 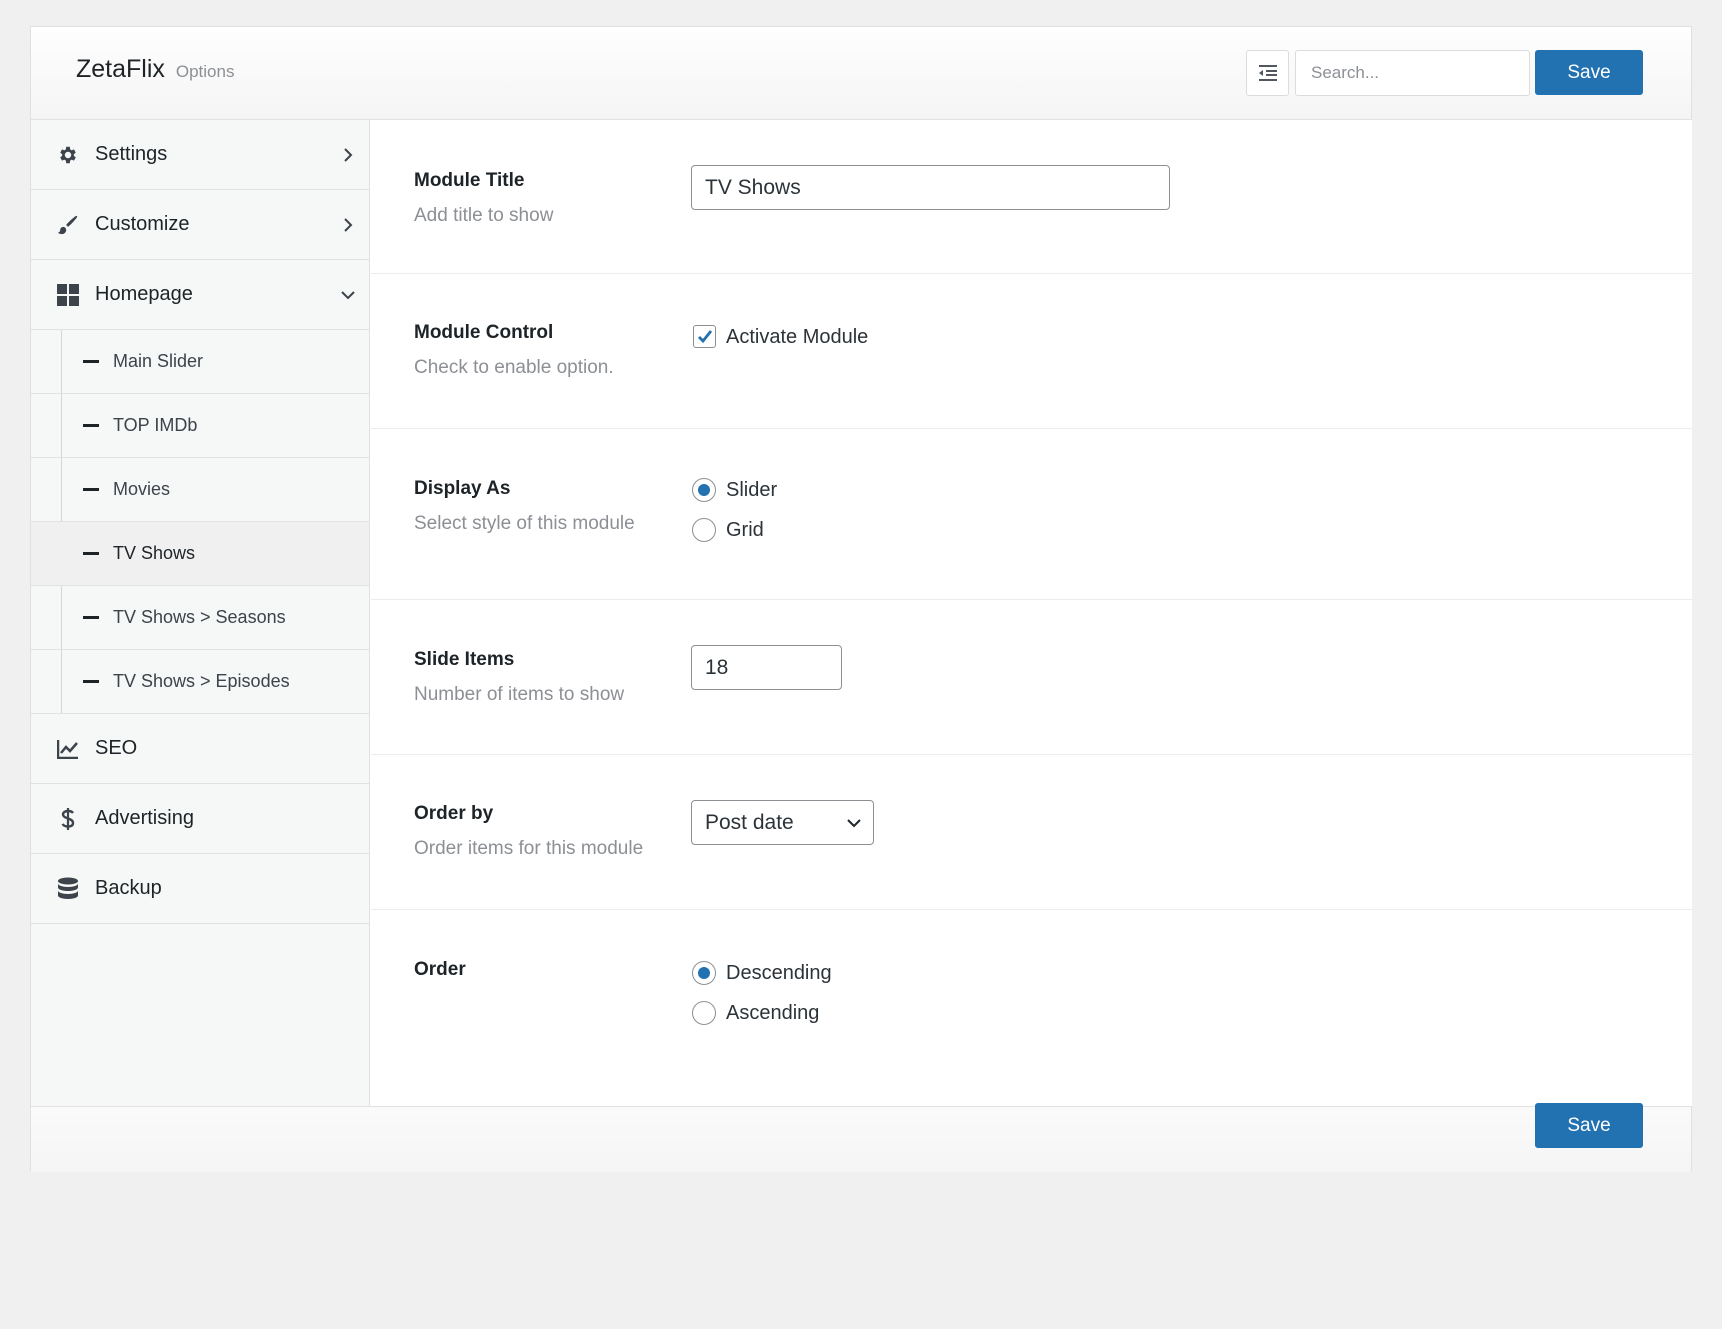 What do you see at coordinates (519, 694) in the screenshot?
I see `field-description: Number of items to show` at bounding box center [519, 694].